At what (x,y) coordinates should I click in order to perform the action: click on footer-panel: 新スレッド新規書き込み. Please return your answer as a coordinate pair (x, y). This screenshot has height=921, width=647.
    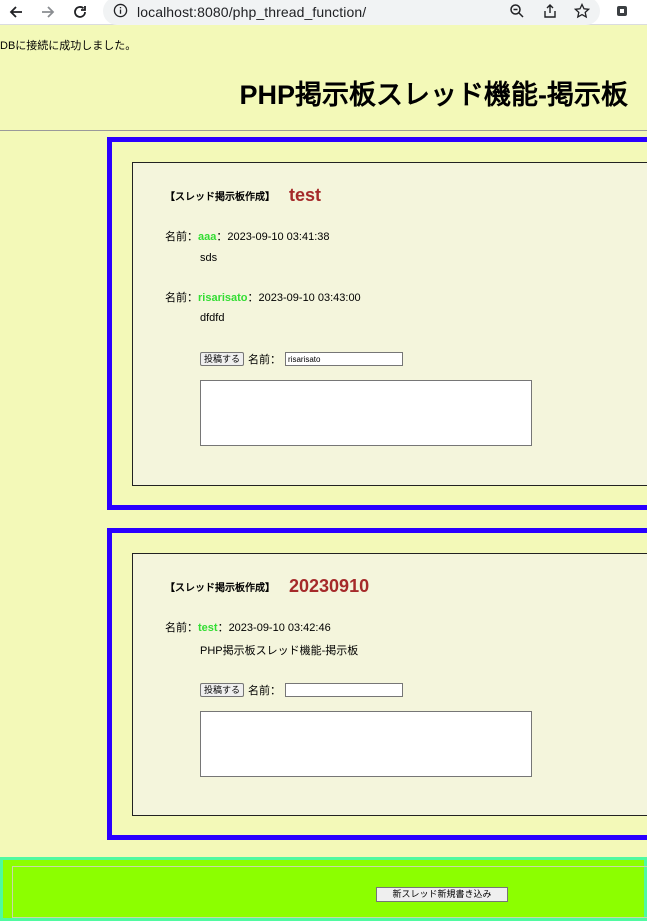
    Looking at the image, I should click on (323, 889).